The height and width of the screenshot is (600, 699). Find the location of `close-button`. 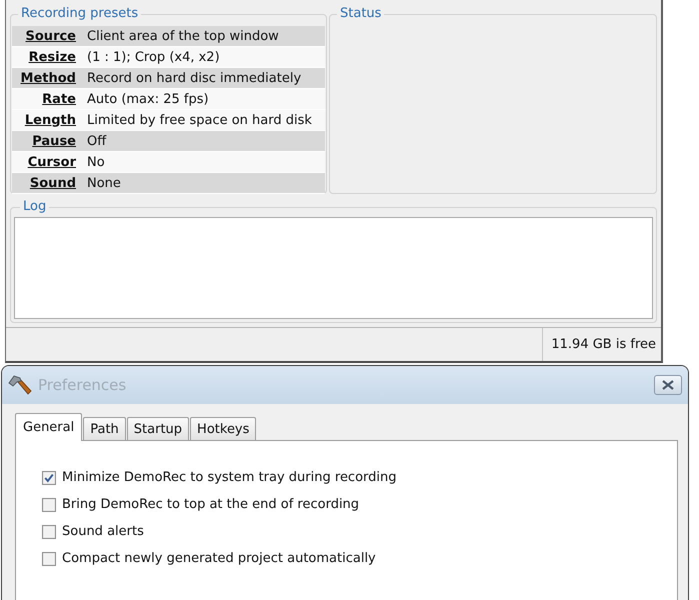

close-button is located at coordinates (668, 385).